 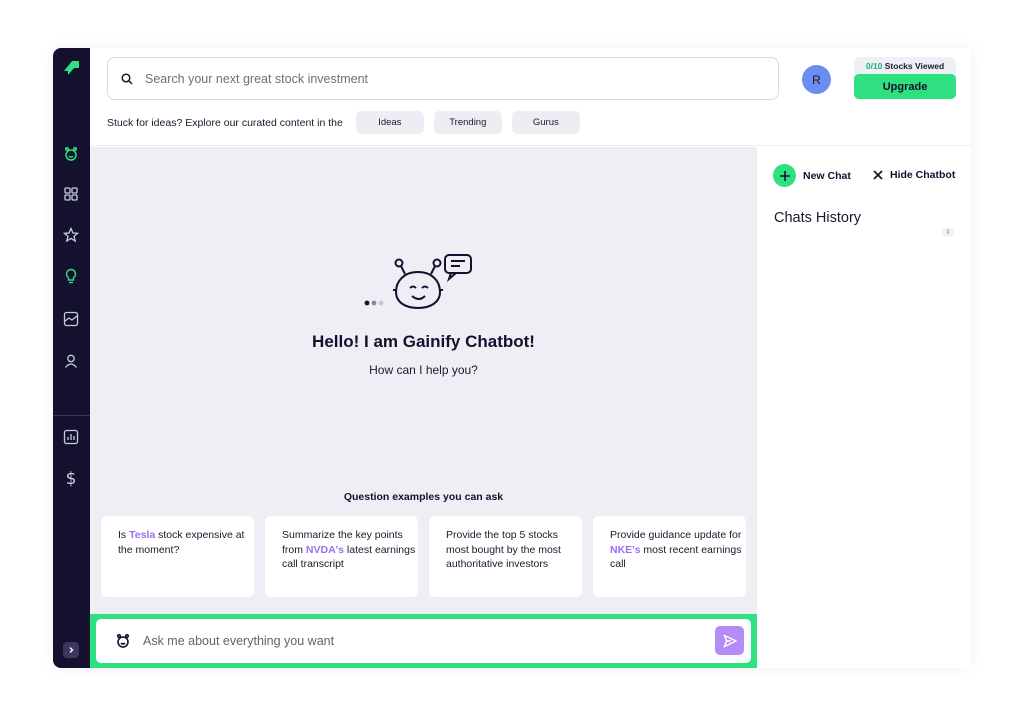 What do you see at coordinates (142, 535) in the screenshot?
I see `card-ticker: Tesla` at bounding box center [142, 535].